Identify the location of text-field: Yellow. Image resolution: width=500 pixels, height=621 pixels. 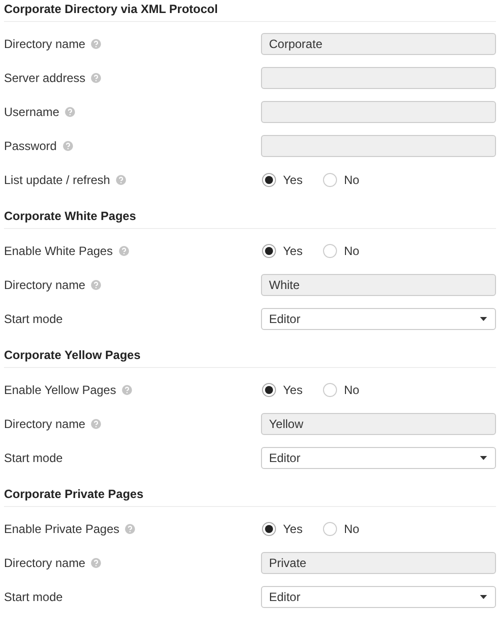
(378, 424).